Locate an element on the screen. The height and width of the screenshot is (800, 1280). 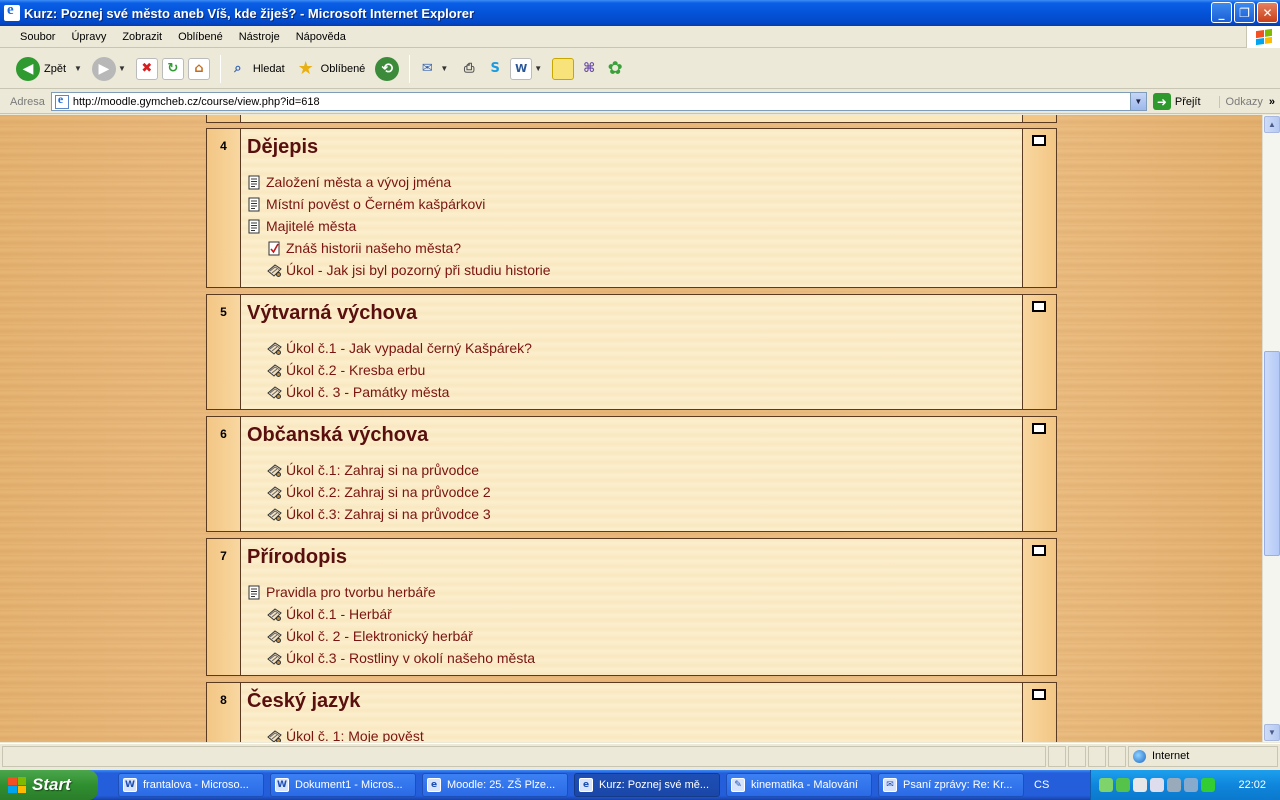
home-button: ⌂ is located at coordinates (198, 69).